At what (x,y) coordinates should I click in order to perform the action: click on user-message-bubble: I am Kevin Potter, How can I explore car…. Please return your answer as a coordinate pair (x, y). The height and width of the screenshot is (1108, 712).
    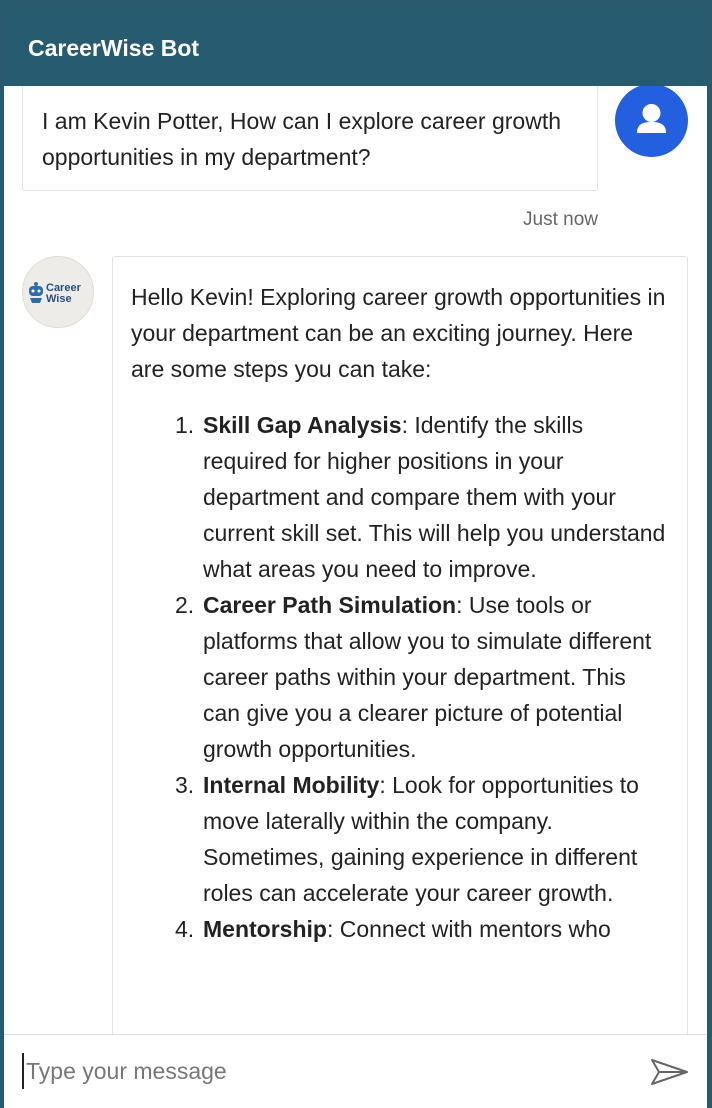
    Looking at the image, I should click on (310, 138).